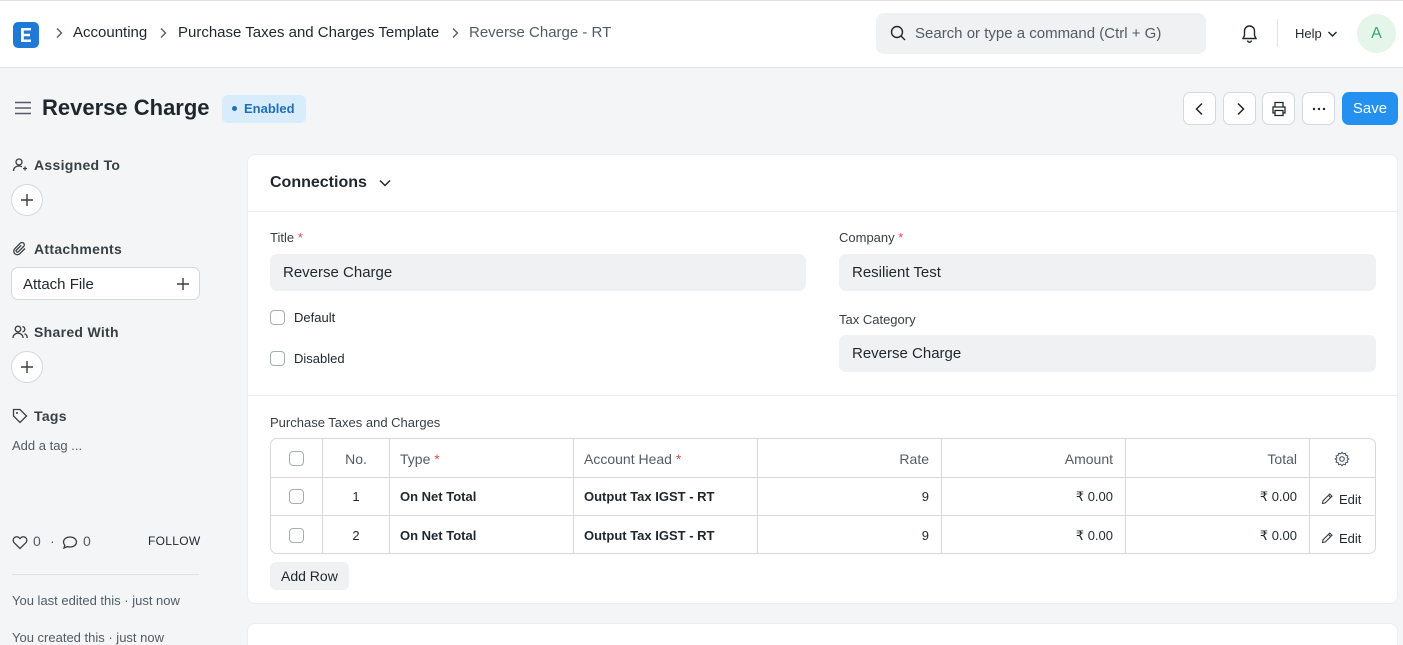 This screenshot has width=1403, height=645. Describe the element at coordinates (77, 165) in the screenshot. I see `assigned-to-label: Assigned To` at that location.